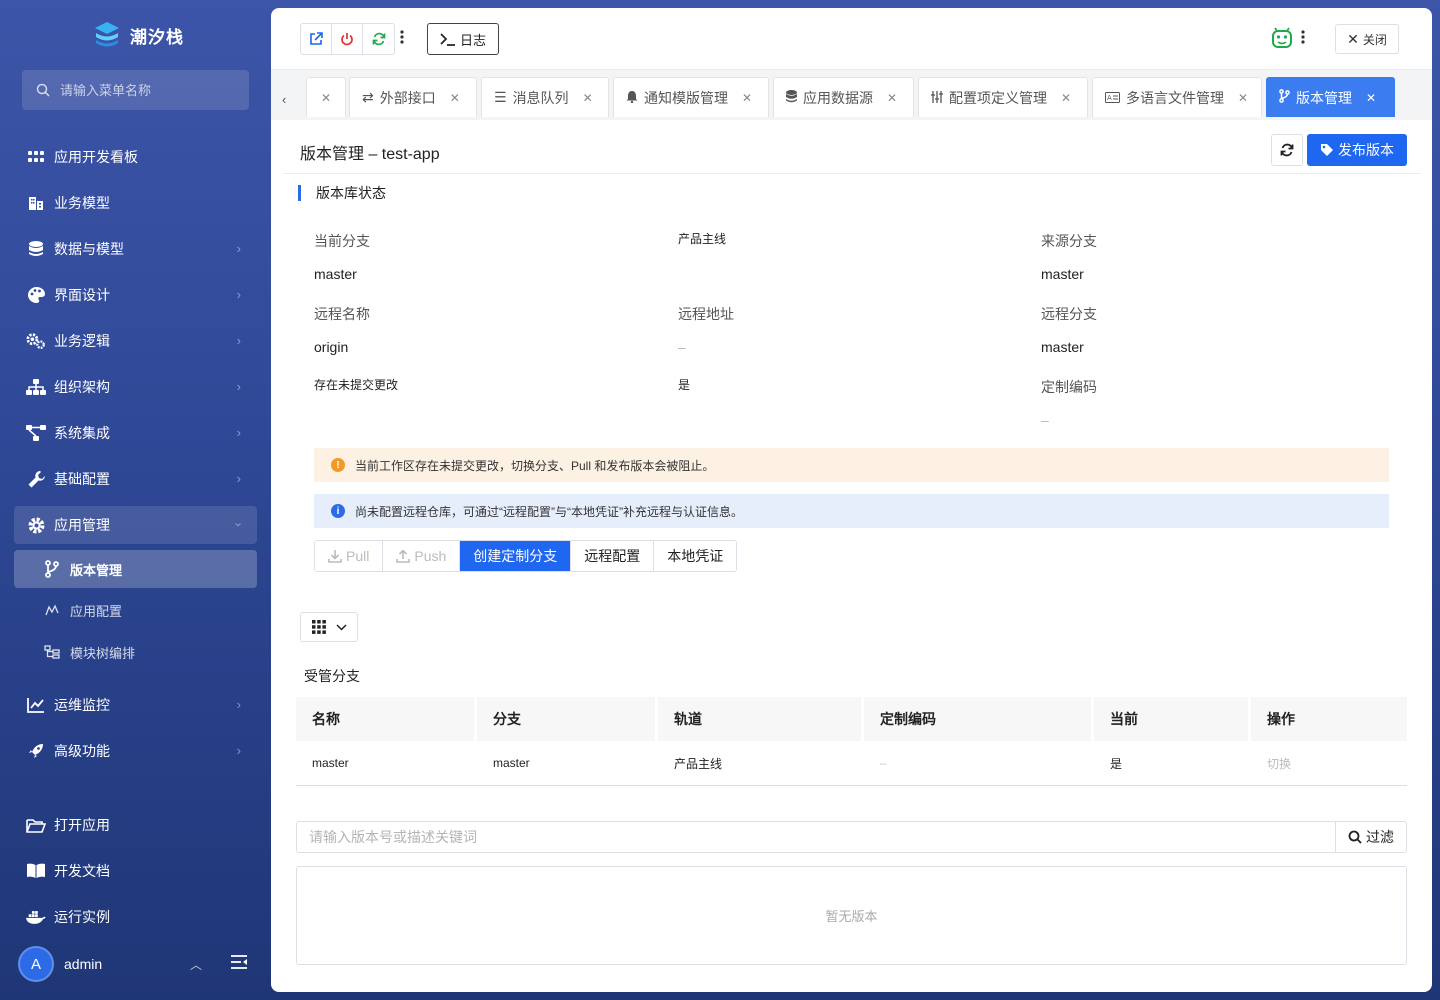 The image size is (1440, 1000). Describe the element at coordinates (145, 90) in the screenshot. I see `menu-search-input` at that location.